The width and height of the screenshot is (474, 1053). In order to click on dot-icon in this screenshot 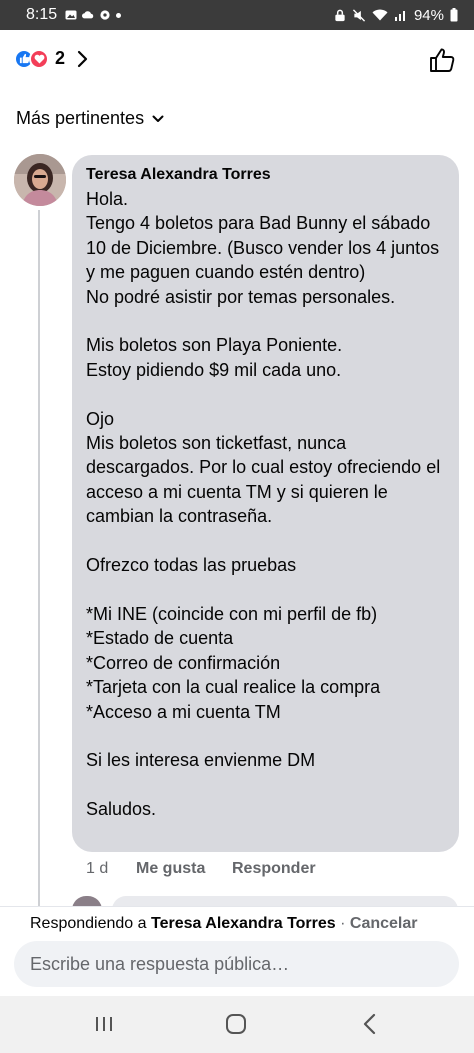, I will do `click(119, 15)`.